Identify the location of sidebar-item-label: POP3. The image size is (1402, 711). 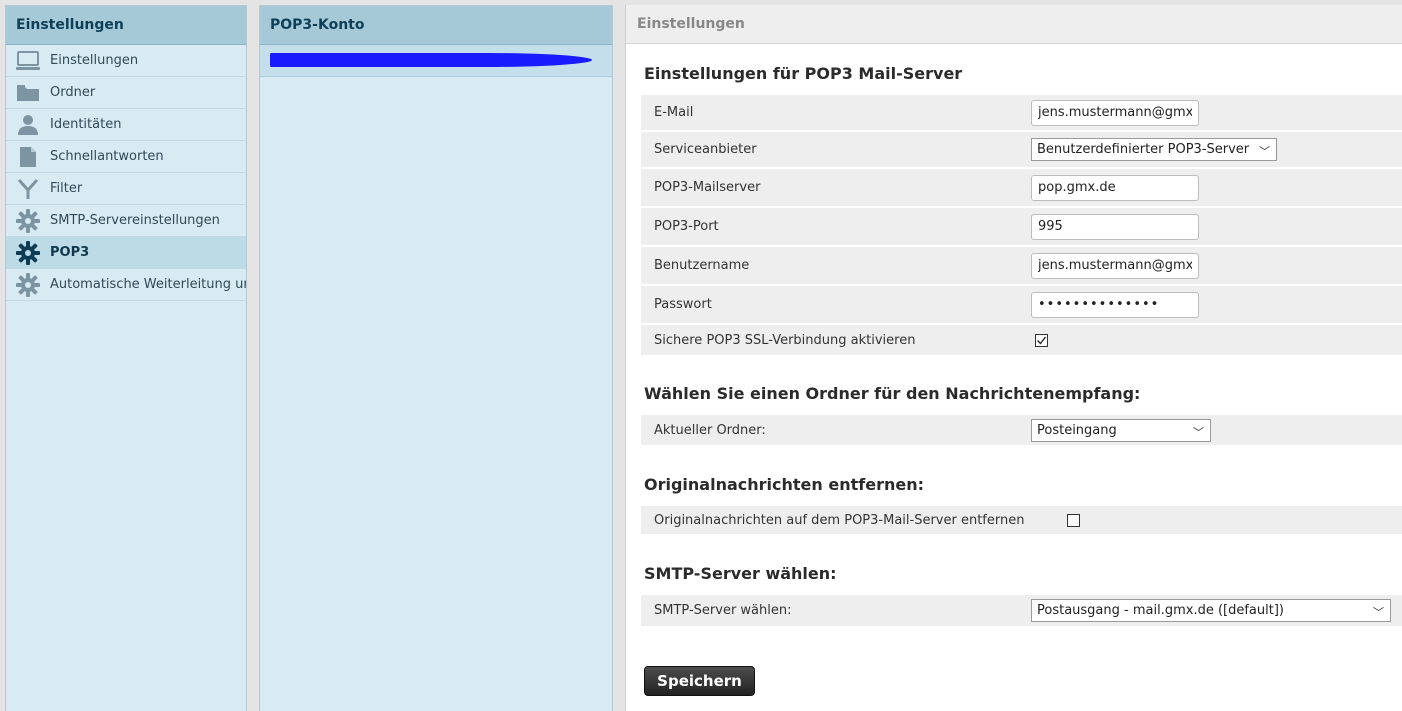
(70, 252).